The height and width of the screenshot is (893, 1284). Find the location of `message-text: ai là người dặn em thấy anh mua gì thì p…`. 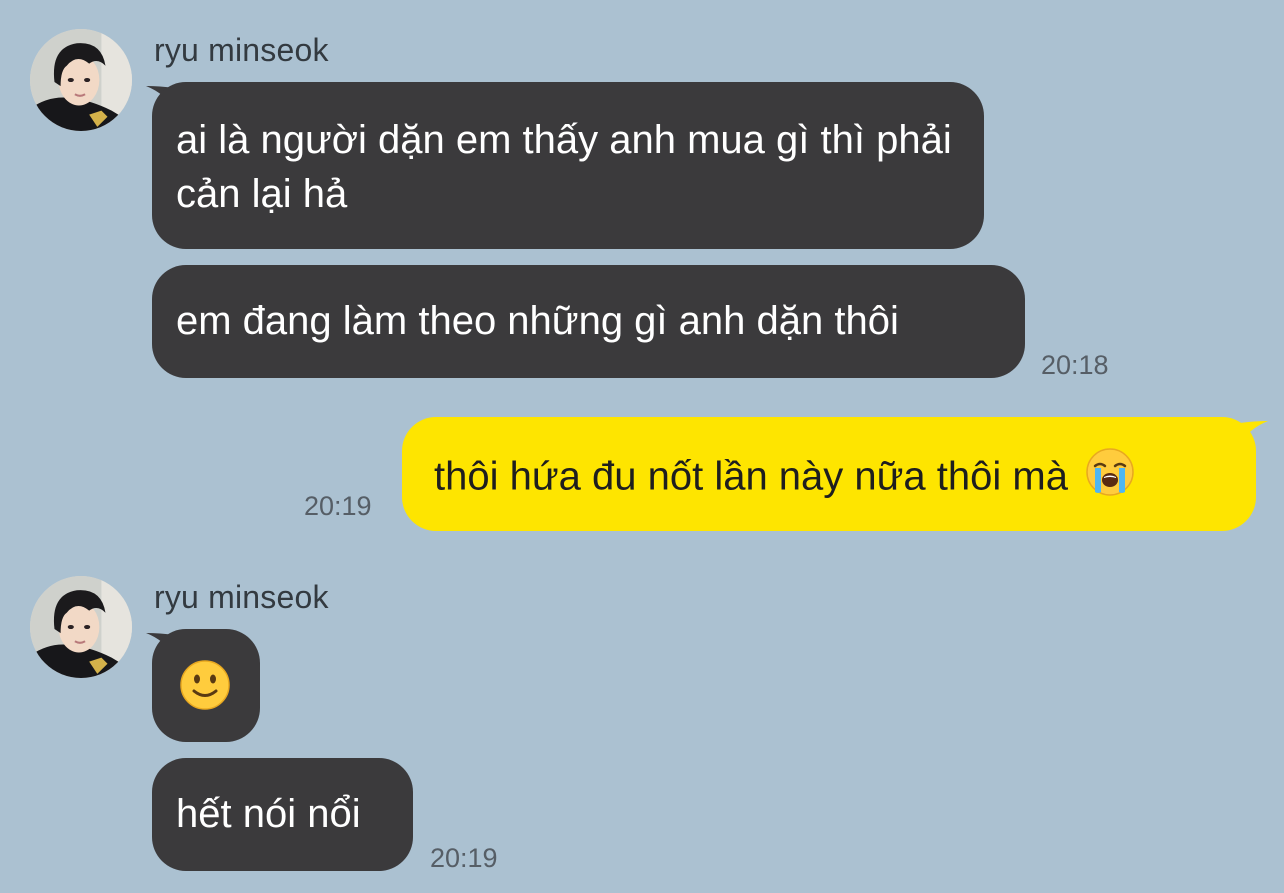

message-text: ai là người dặn em thấy anh mua gì thì p… is located at coordinates (564, 167).